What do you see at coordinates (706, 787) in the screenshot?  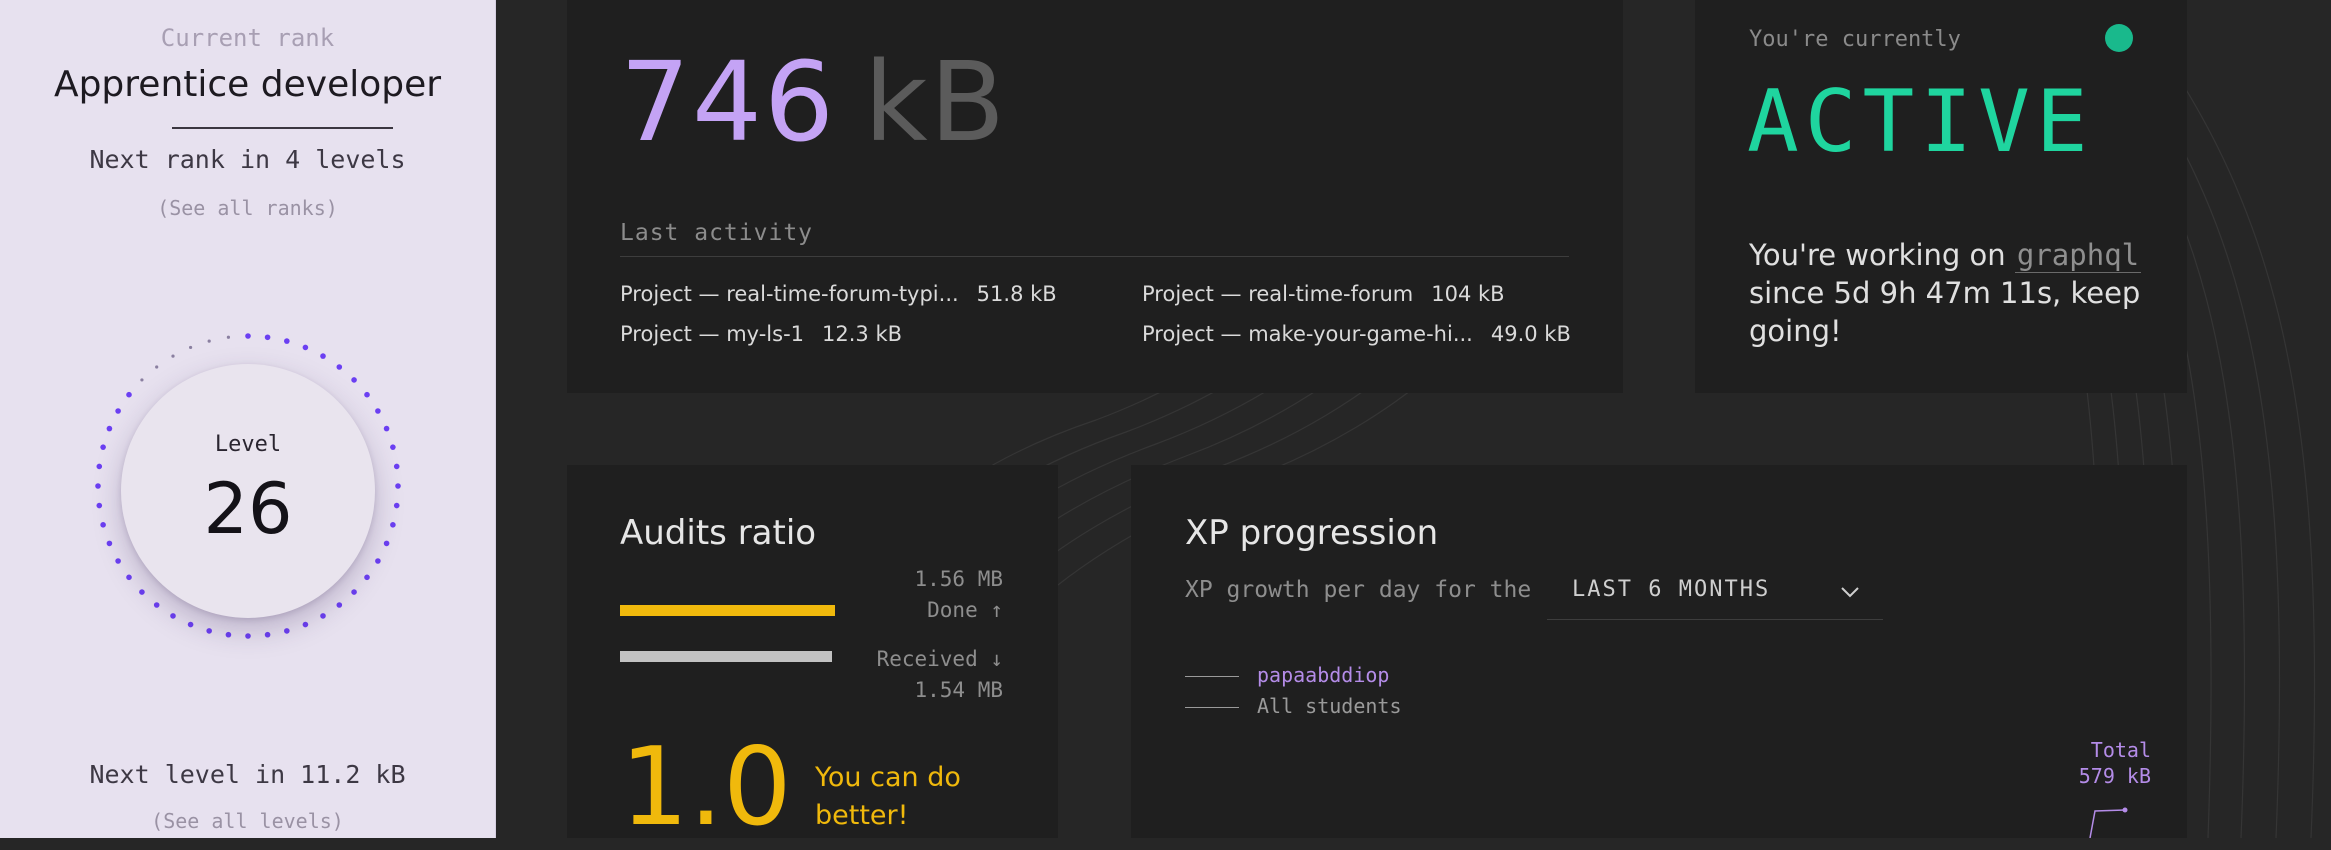 I see `audits-ratio-value: 1.0` at bounding box center [706, 787].